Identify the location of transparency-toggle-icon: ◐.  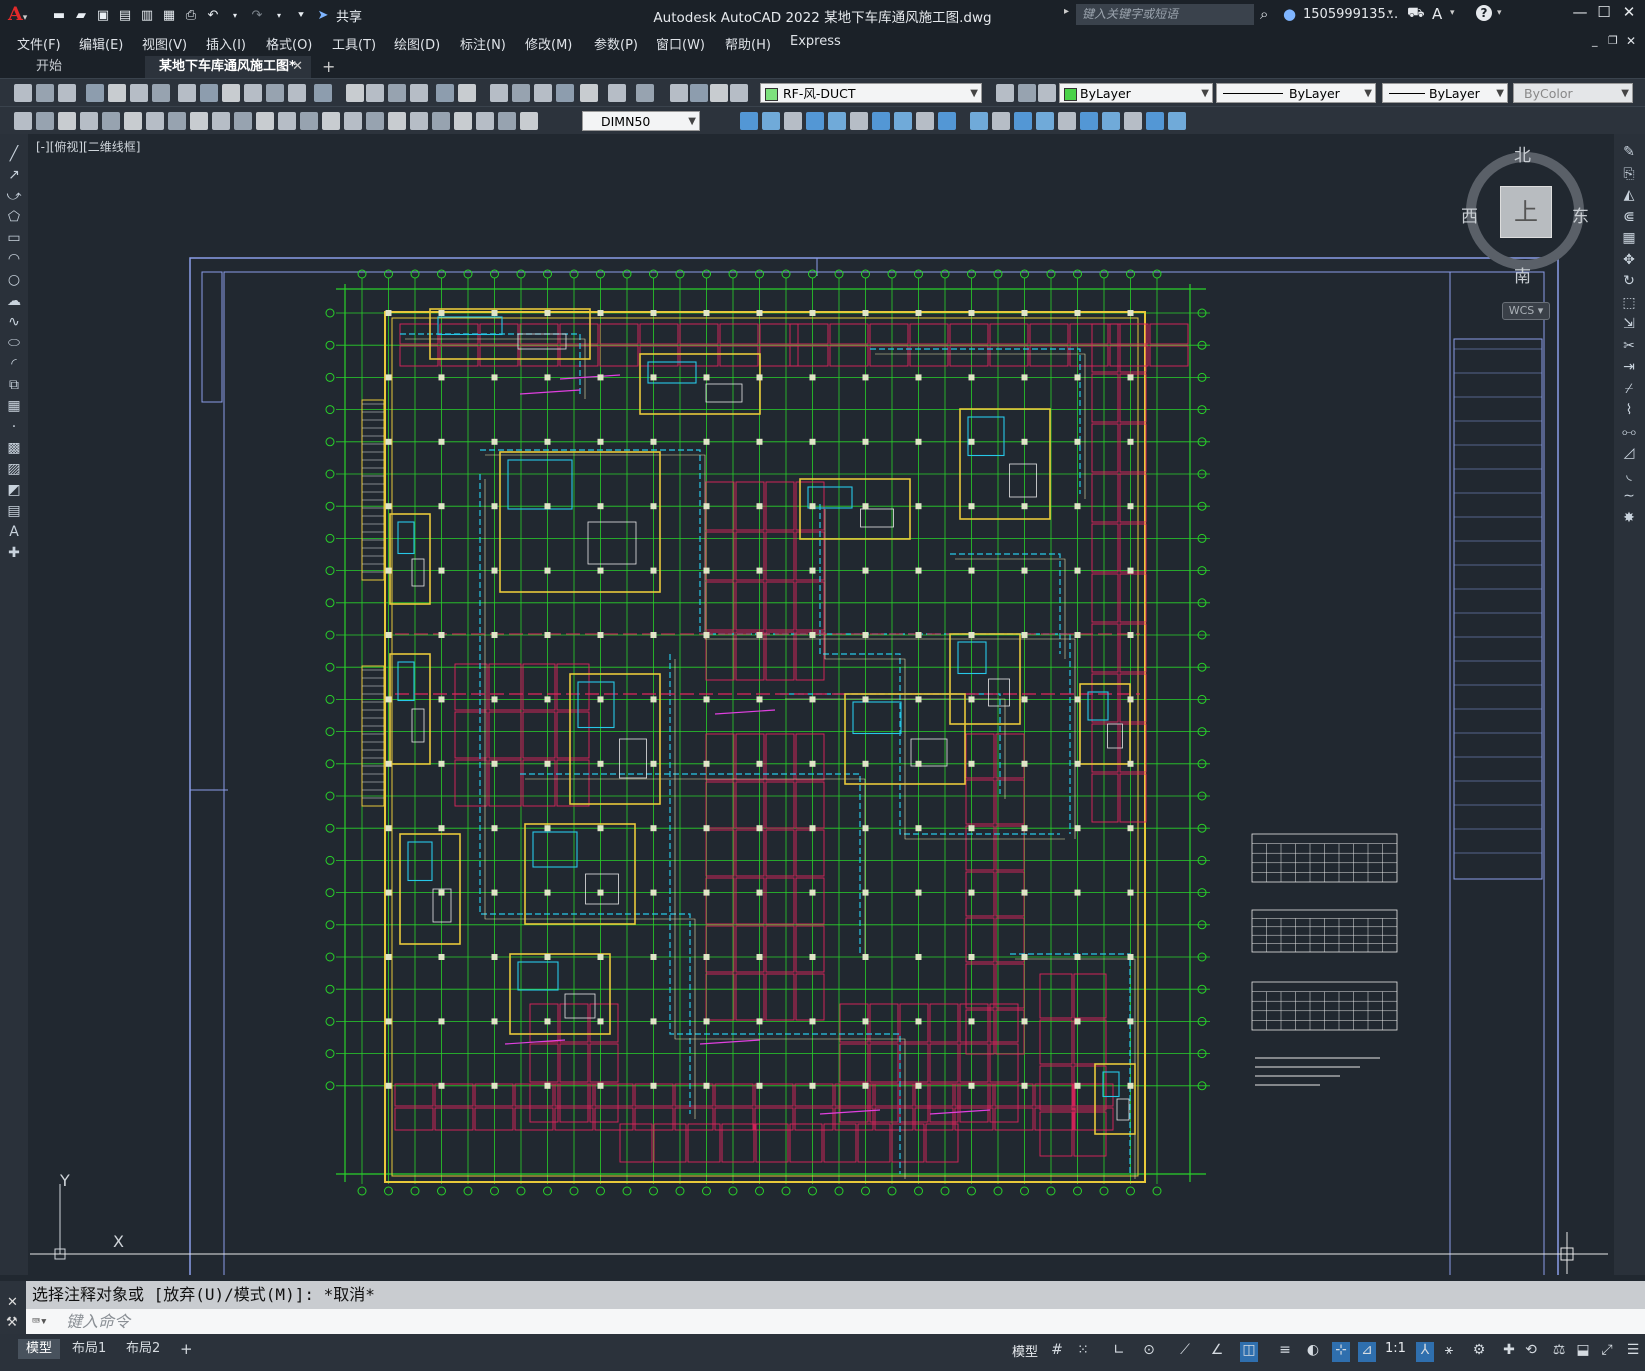
(1313, 1352).